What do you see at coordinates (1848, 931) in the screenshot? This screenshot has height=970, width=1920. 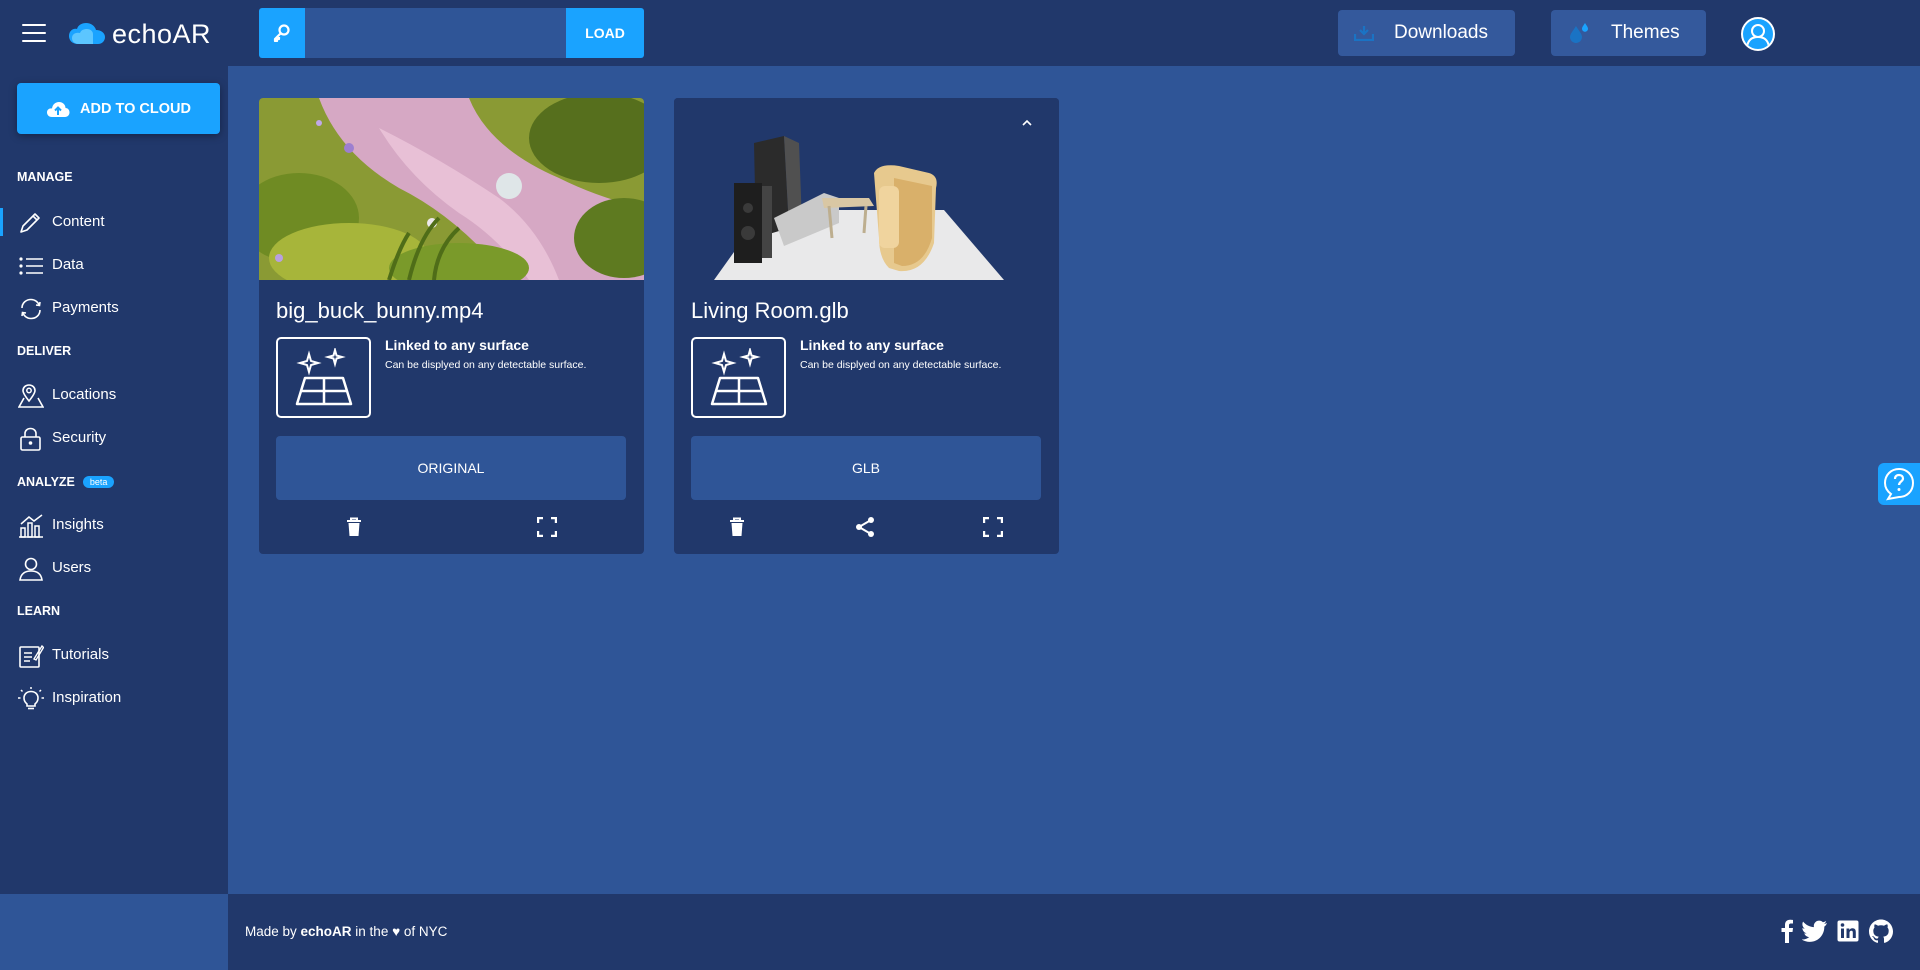 I see `linkedin-icon` at bounding box center [1848, 931].